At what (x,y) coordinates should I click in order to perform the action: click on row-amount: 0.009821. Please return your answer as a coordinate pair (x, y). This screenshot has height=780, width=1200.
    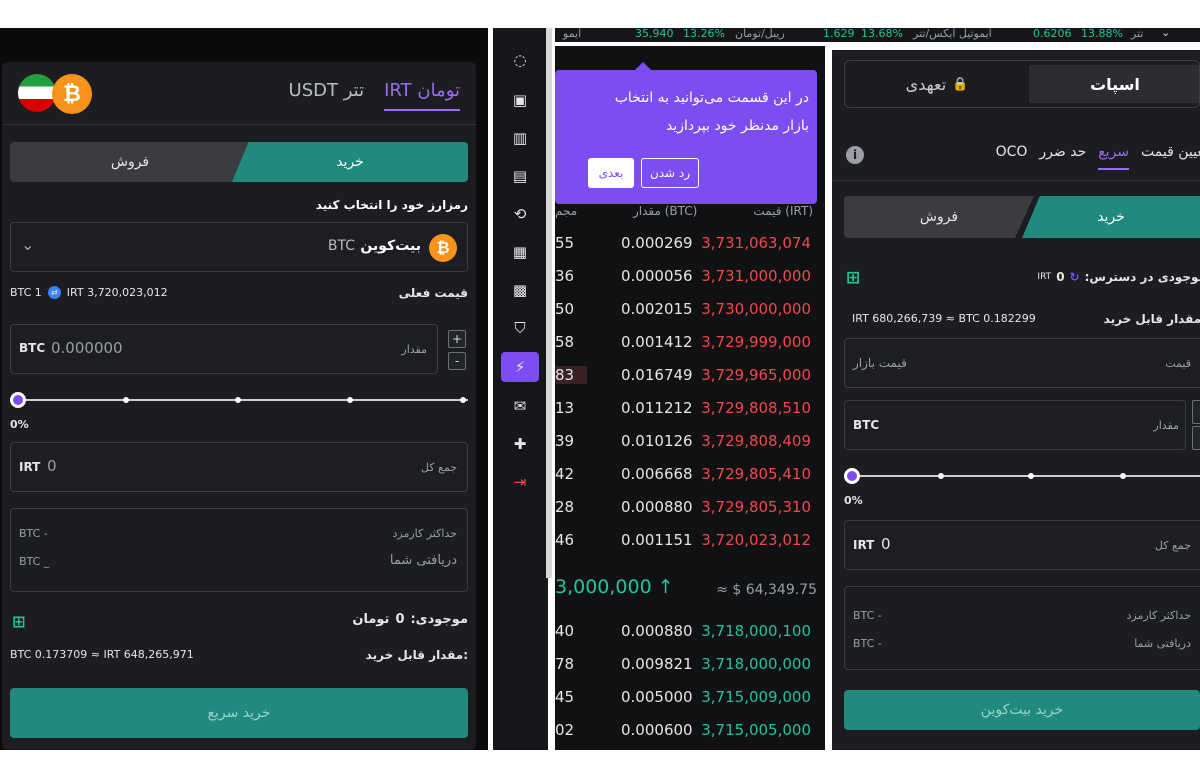
    Looking at the image, I should click on (657, 664).